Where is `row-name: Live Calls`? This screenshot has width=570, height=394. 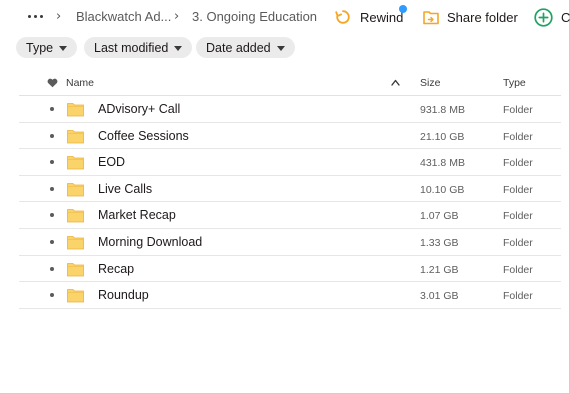
row-name: Live Calls is located at coordinates (125, 189).